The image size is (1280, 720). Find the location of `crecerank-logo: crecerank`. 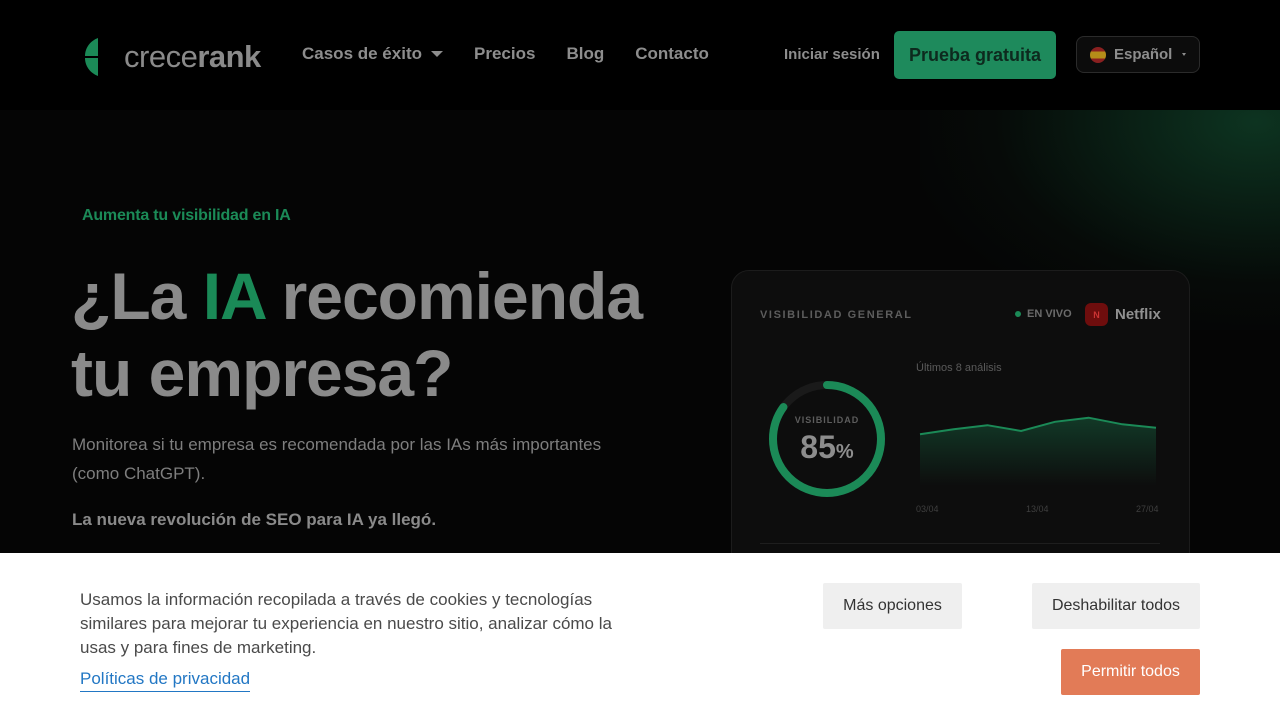

crecerank-logo: crecerank is located at coordinates (172, 57).